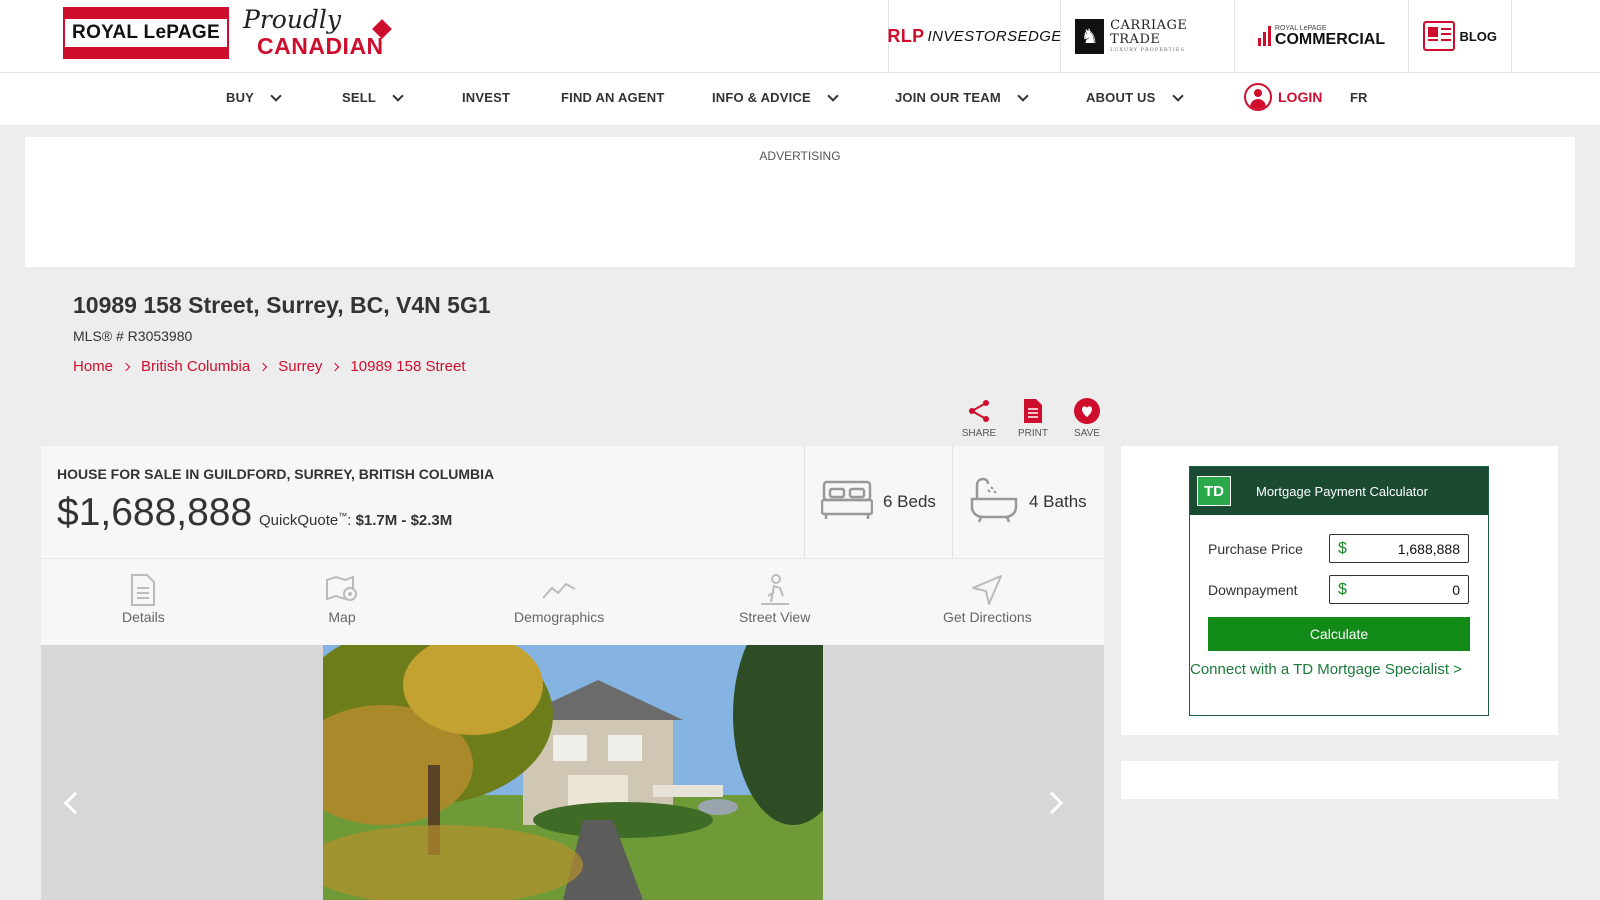 The height and width of the screenshot is (900, 1600). I want to click on tab-map-label: Map, so click(342, 617).